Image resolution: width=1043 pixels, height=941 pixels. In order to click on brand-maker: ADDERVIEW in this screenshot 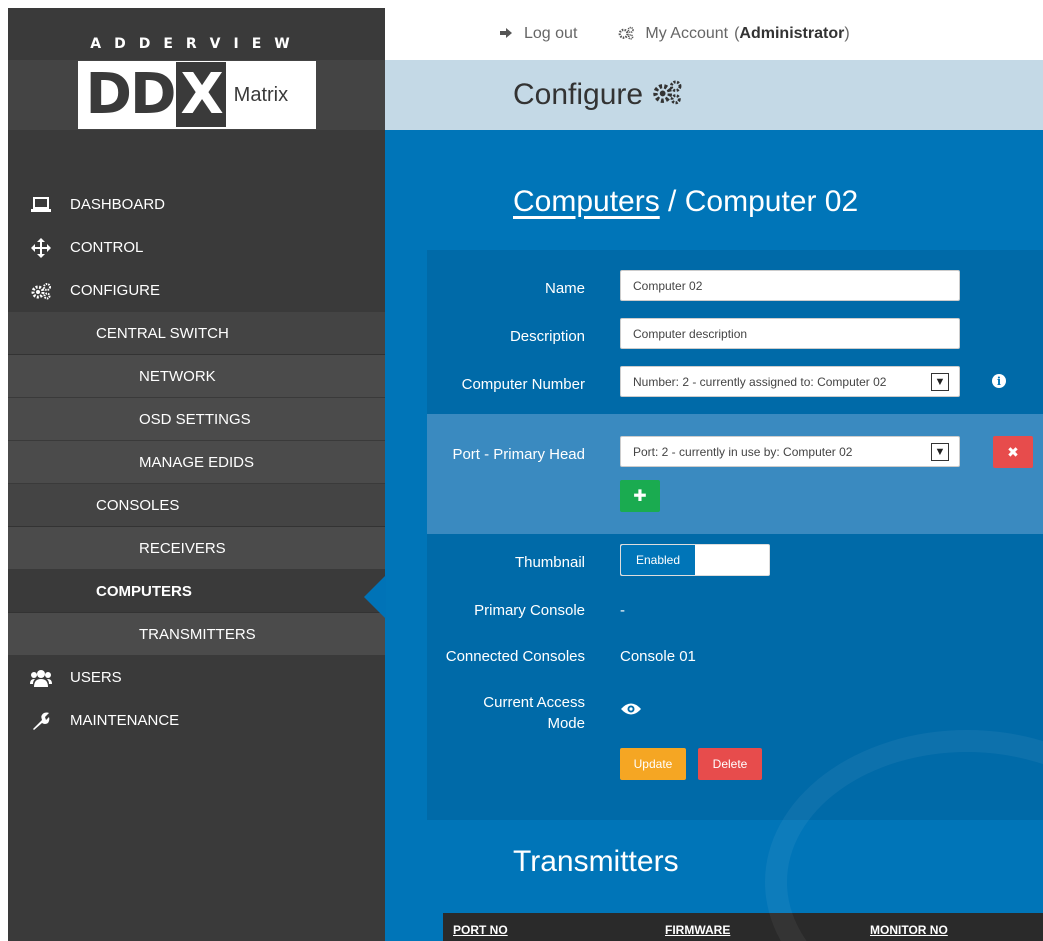, I will do `click(196, 44)`.